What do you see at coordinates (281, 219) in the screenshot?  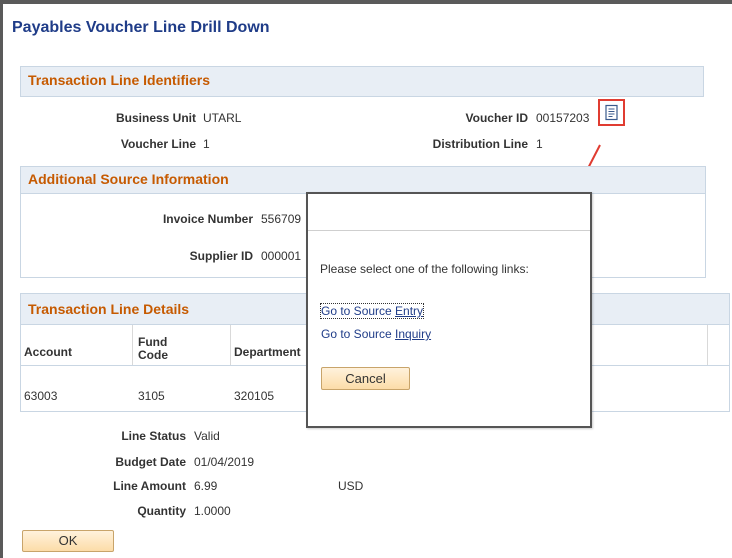 I see `invoice-number-value: 556709` at bounding box center [281, 219].